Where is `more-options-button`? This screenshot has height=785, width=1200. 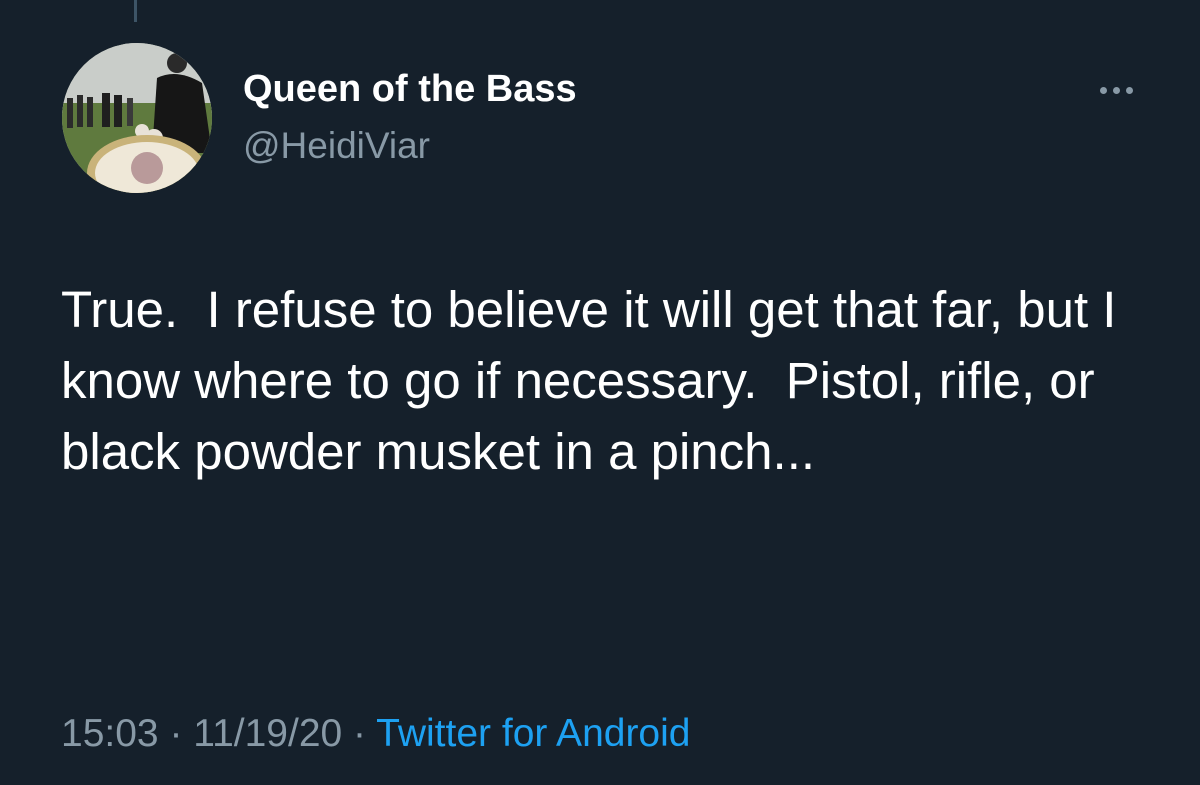
more-options-button is located at coordinates (1116, 90).